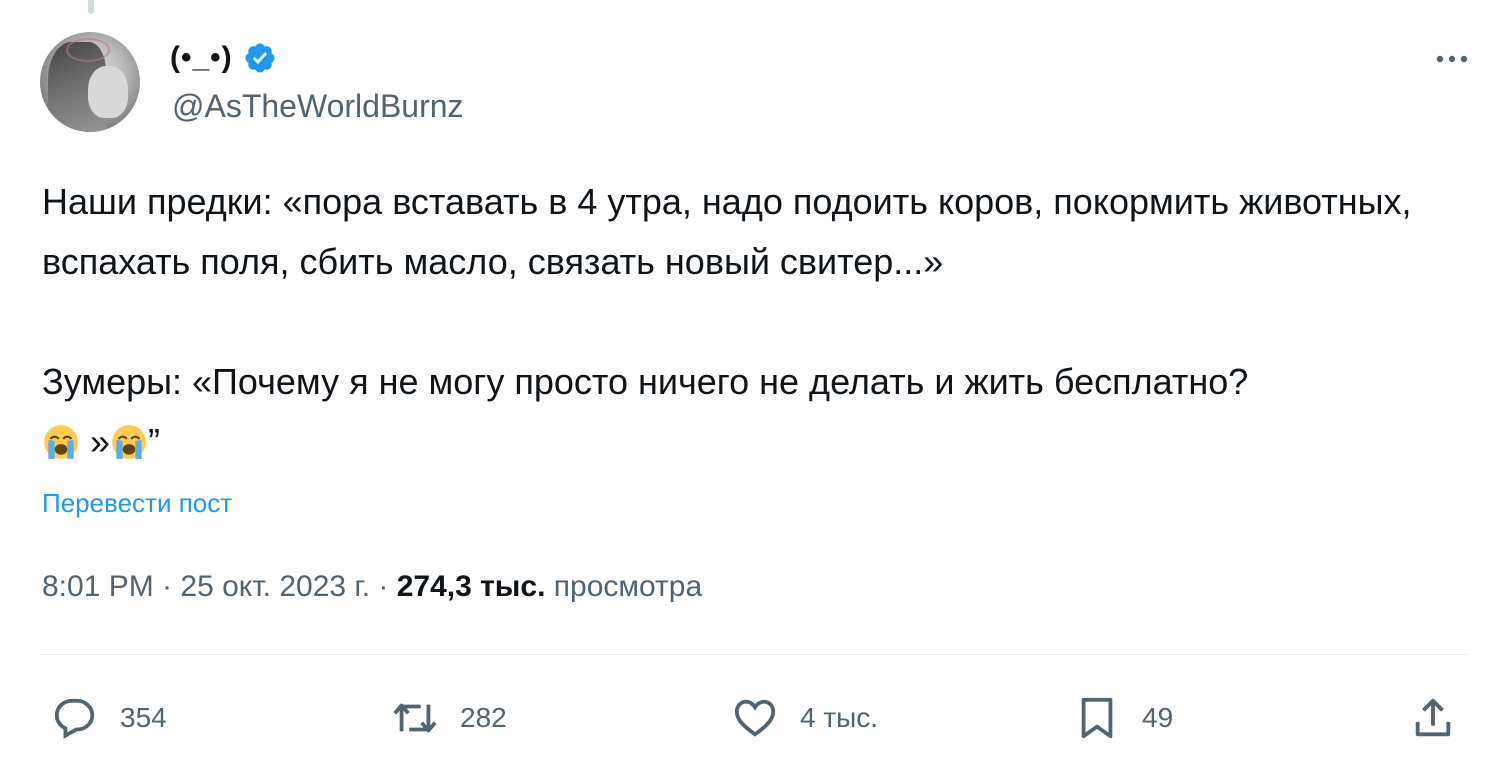 This screenshot has width=1500, height=766. What do you see at coordinates (137, 503) in the screenshot?
I see `translate-post-link: Перевести пост` at bounding box center [137, 503].